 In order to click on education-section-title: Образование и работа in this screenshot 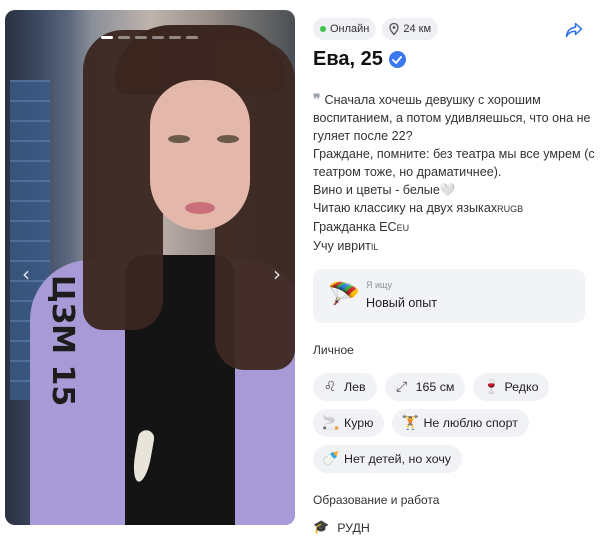, I will do `click(376, 500)`.